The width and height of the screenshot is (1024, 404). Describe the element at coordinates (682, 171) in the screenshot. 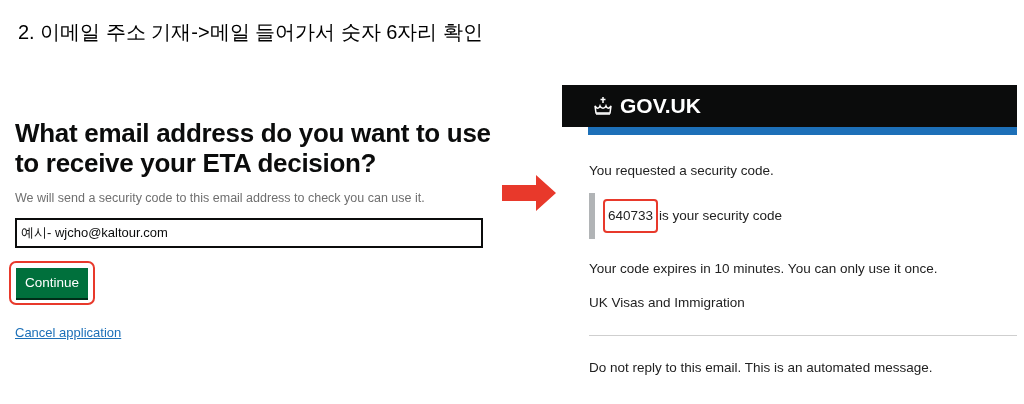

I see `email-text: You requested a security code.` at that location.